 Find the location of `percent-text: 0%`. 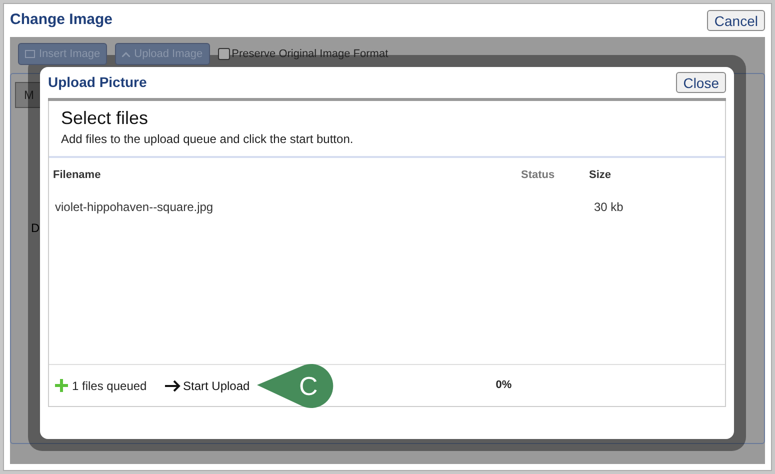

percent-text: 0% is located at coordinates (504, 386).